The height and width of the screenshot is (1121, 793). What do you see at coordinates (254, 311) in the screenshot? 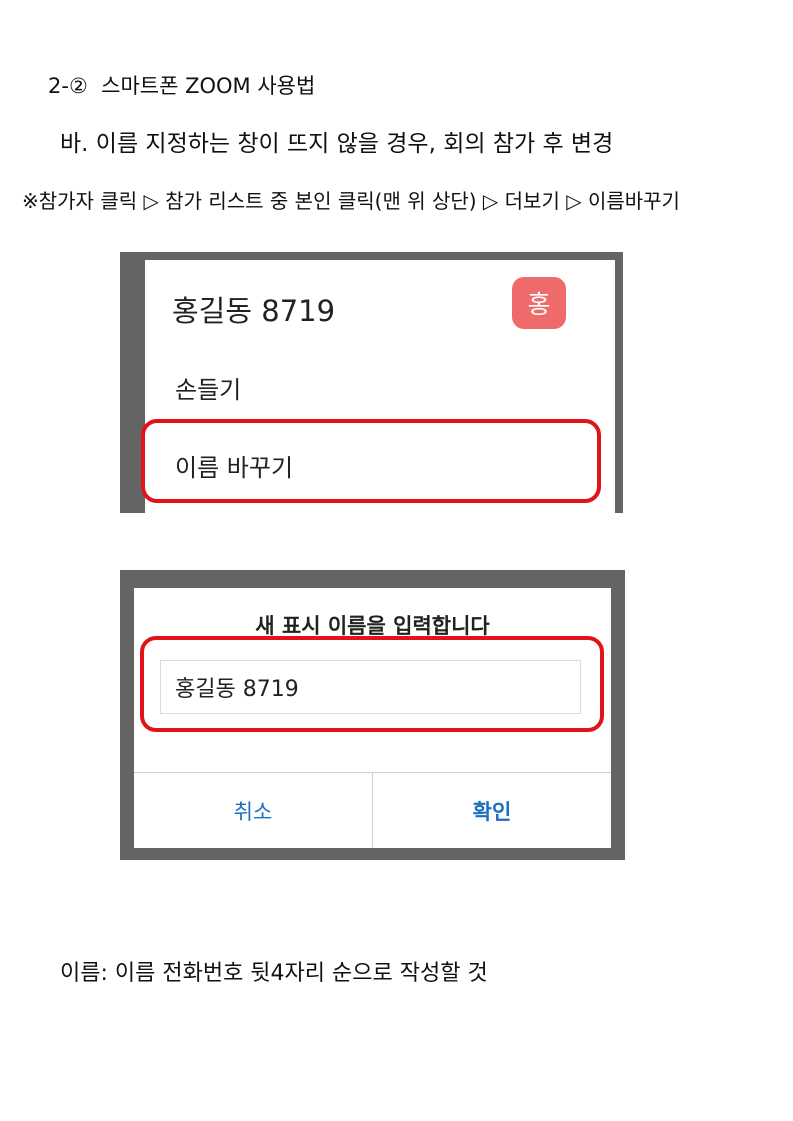
I see `participant-name: 홍길동 8719` at bounding box center [254, 311].